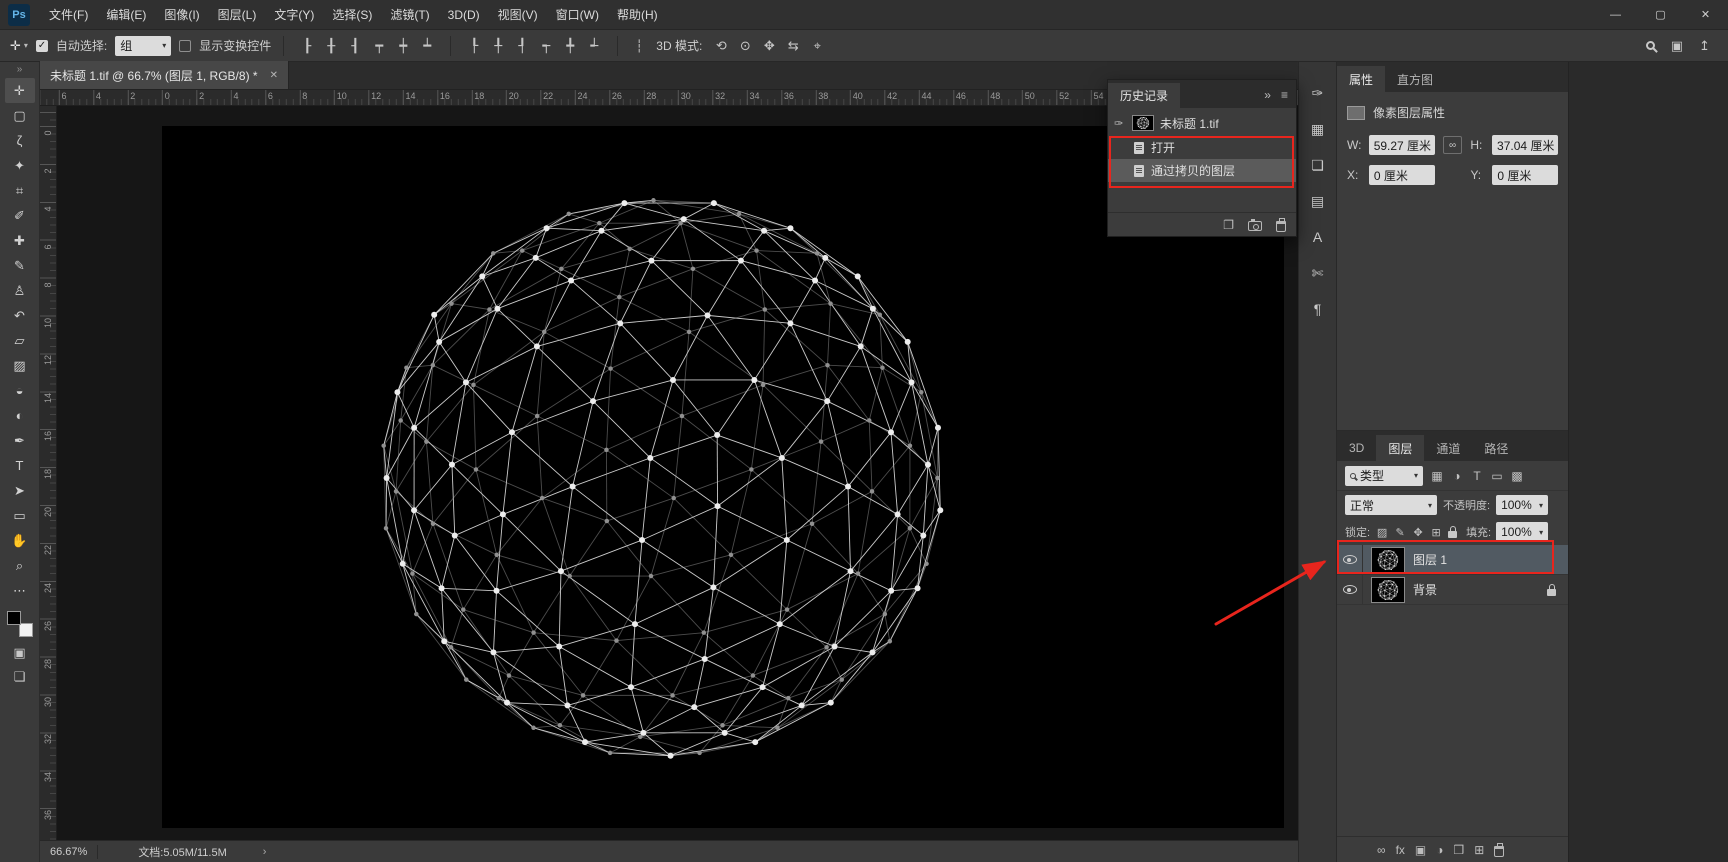 This screenshot has width=1728, height=862. What do you see at coordinates (1318, 237) in the screenshot?
I see `character-panel-icon: A` at bounding box center [1318, 237].